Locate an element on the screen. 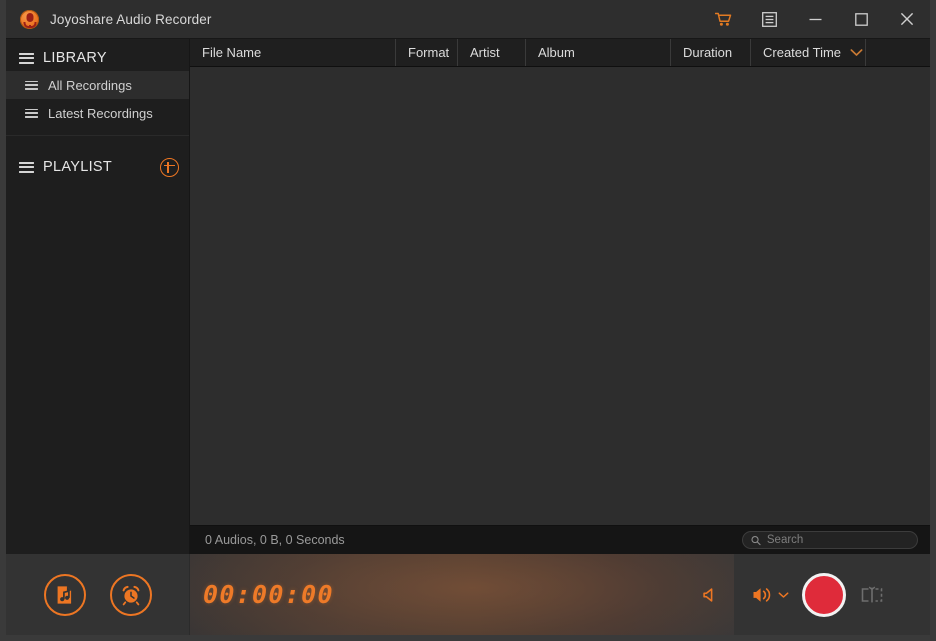 This screenshot has width=936, height=641. scheduler-button is located at coordinates (130, 594).